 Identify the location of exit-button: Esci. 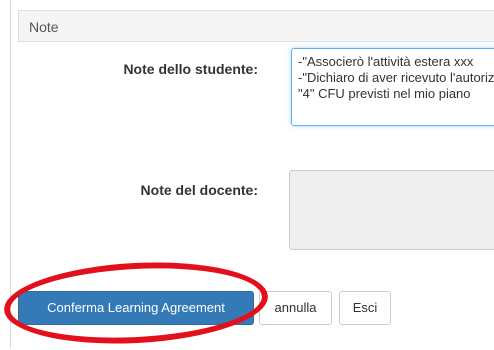
(365, 308).